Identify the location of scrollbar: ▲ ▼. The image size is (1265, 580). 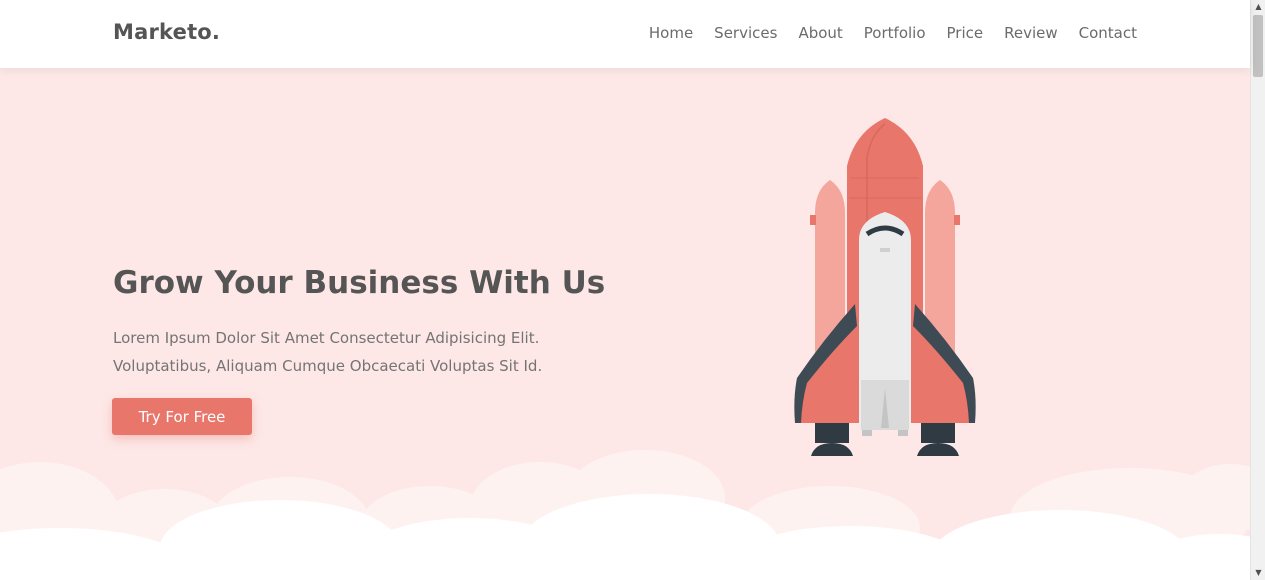
(1257, 290).